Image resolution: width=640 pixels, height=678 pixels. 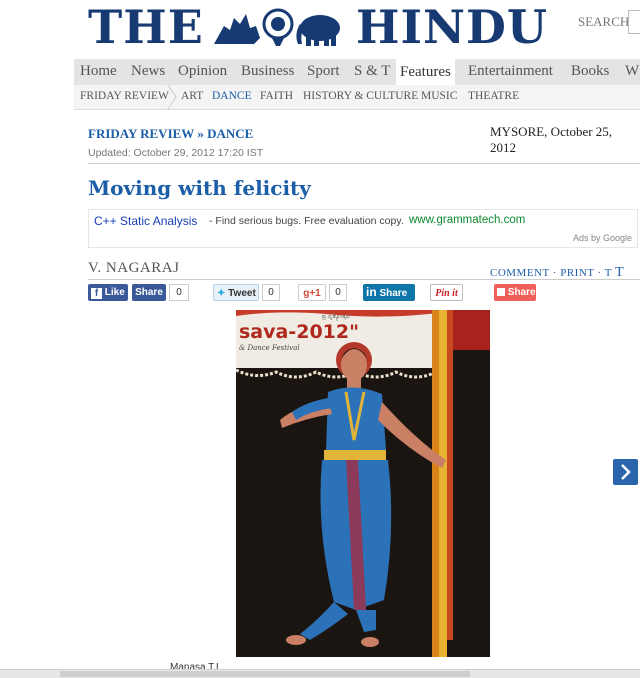 What do you see at coordinates (133, 268) in the screenshot?
I see `byline-author: V. NAGARAJ` at bounding box center [133, 268].